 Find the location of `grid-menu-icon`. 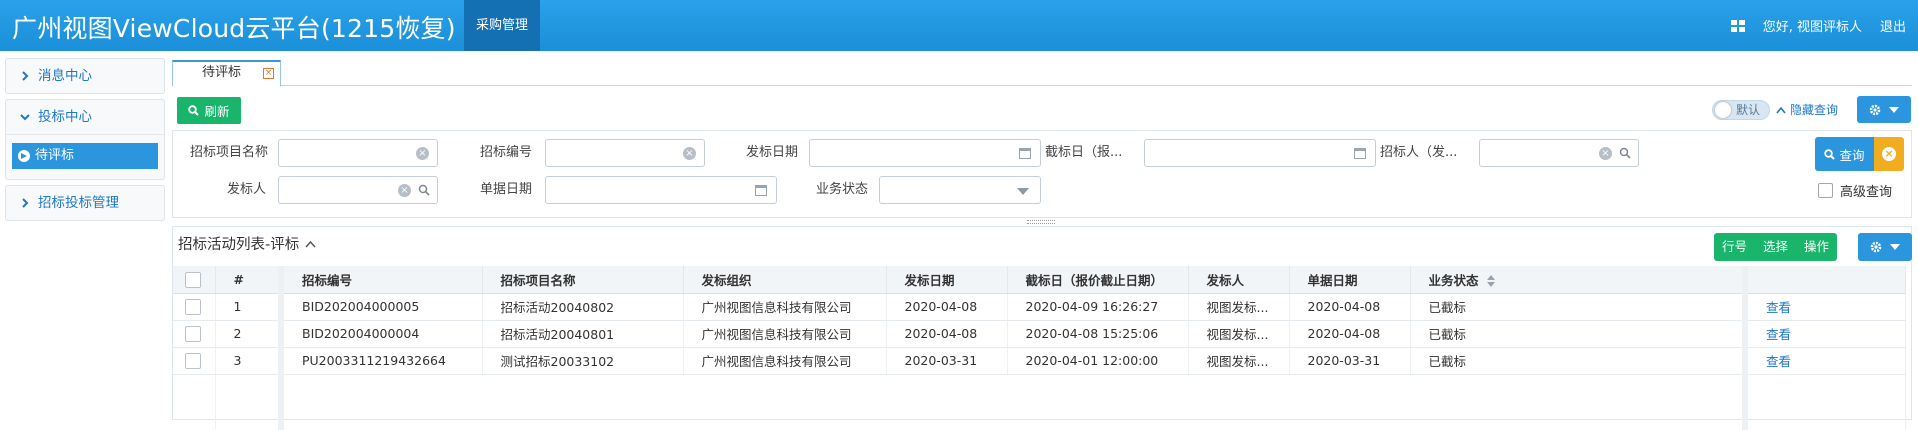

grid-menu-icon is located at coordinates (1737, 25).